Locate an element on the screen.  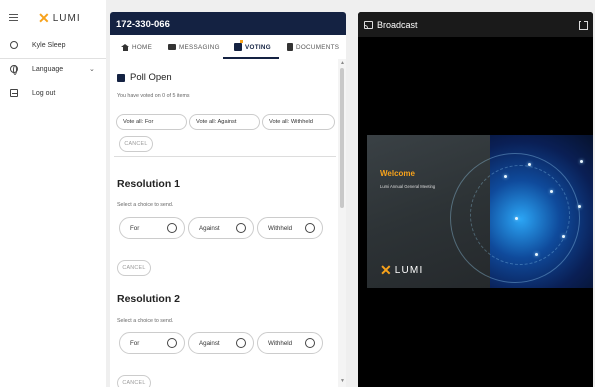
sidebar-item-user: Kyle Sleep is located at coordinates (53, 45).